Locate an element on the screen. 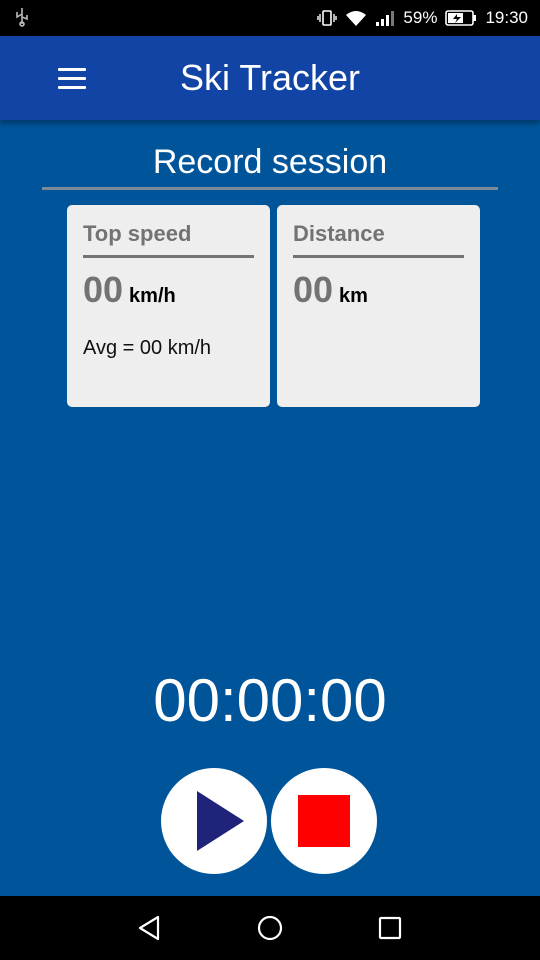  distance-unit: km is located at coordinates (353, 296).